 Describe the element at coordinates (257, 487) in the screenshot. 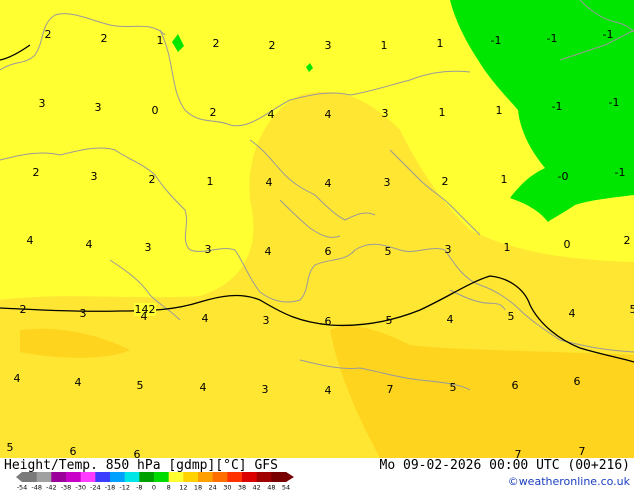

I see `scale-tick-label: 42` at that location.